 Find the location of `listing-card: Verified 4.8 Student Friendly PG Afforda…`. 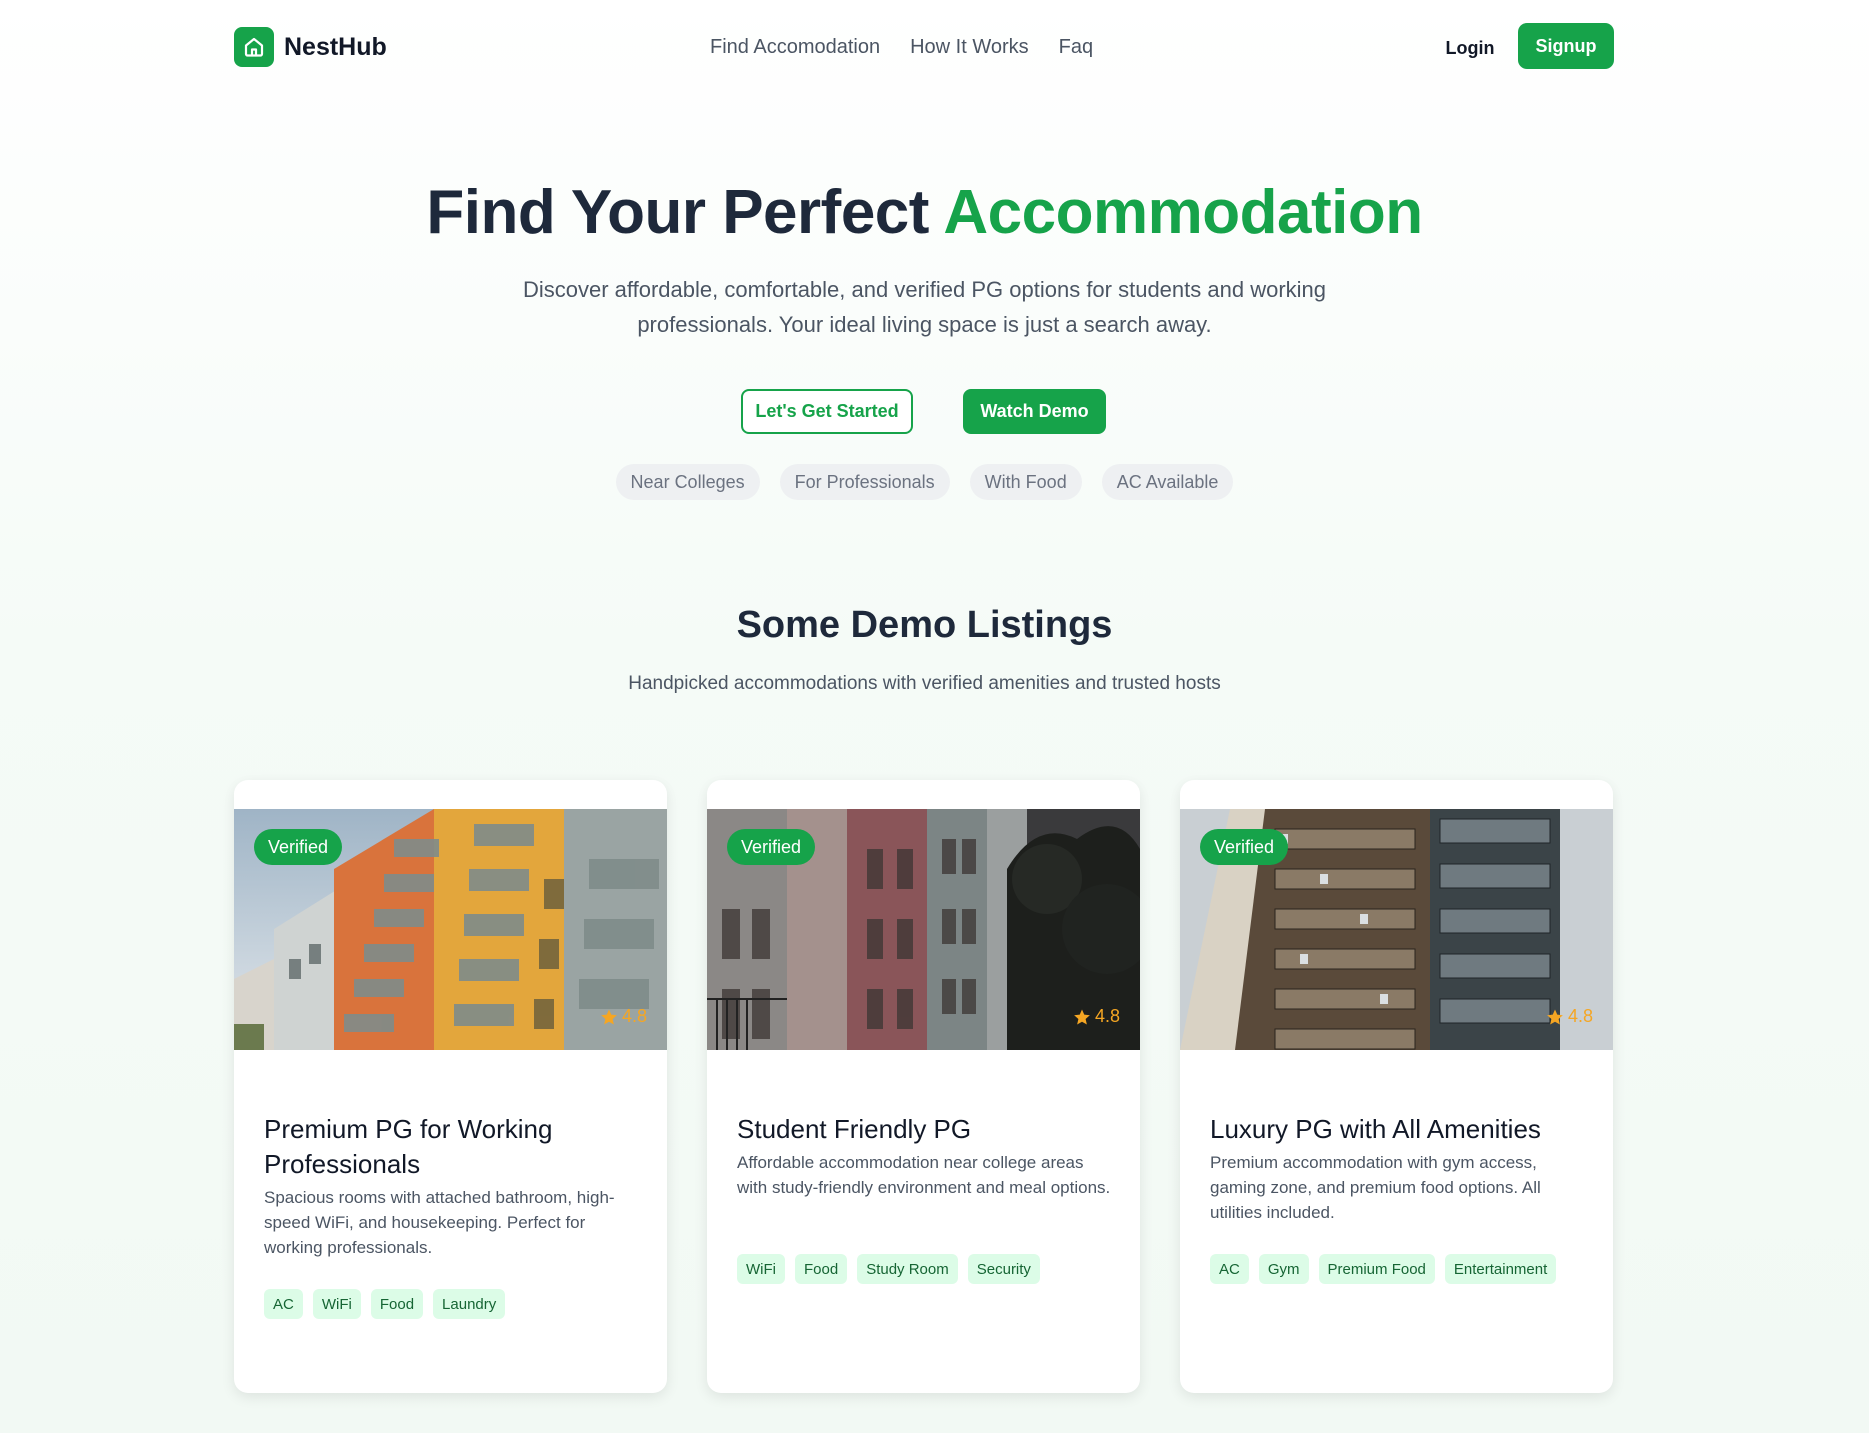

listing-card: Verified 4.8 Student Friendly PG Afforda… is located at coordinates (923, 1086).